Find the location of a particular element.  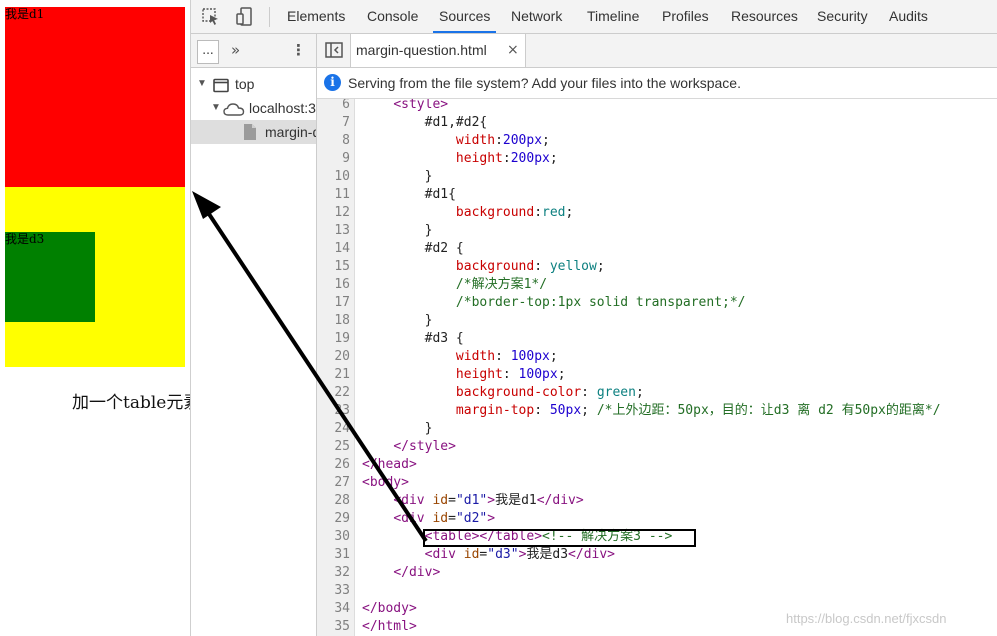

div-d3-green-box: 我是d3 is located at coordinates (50, 277).